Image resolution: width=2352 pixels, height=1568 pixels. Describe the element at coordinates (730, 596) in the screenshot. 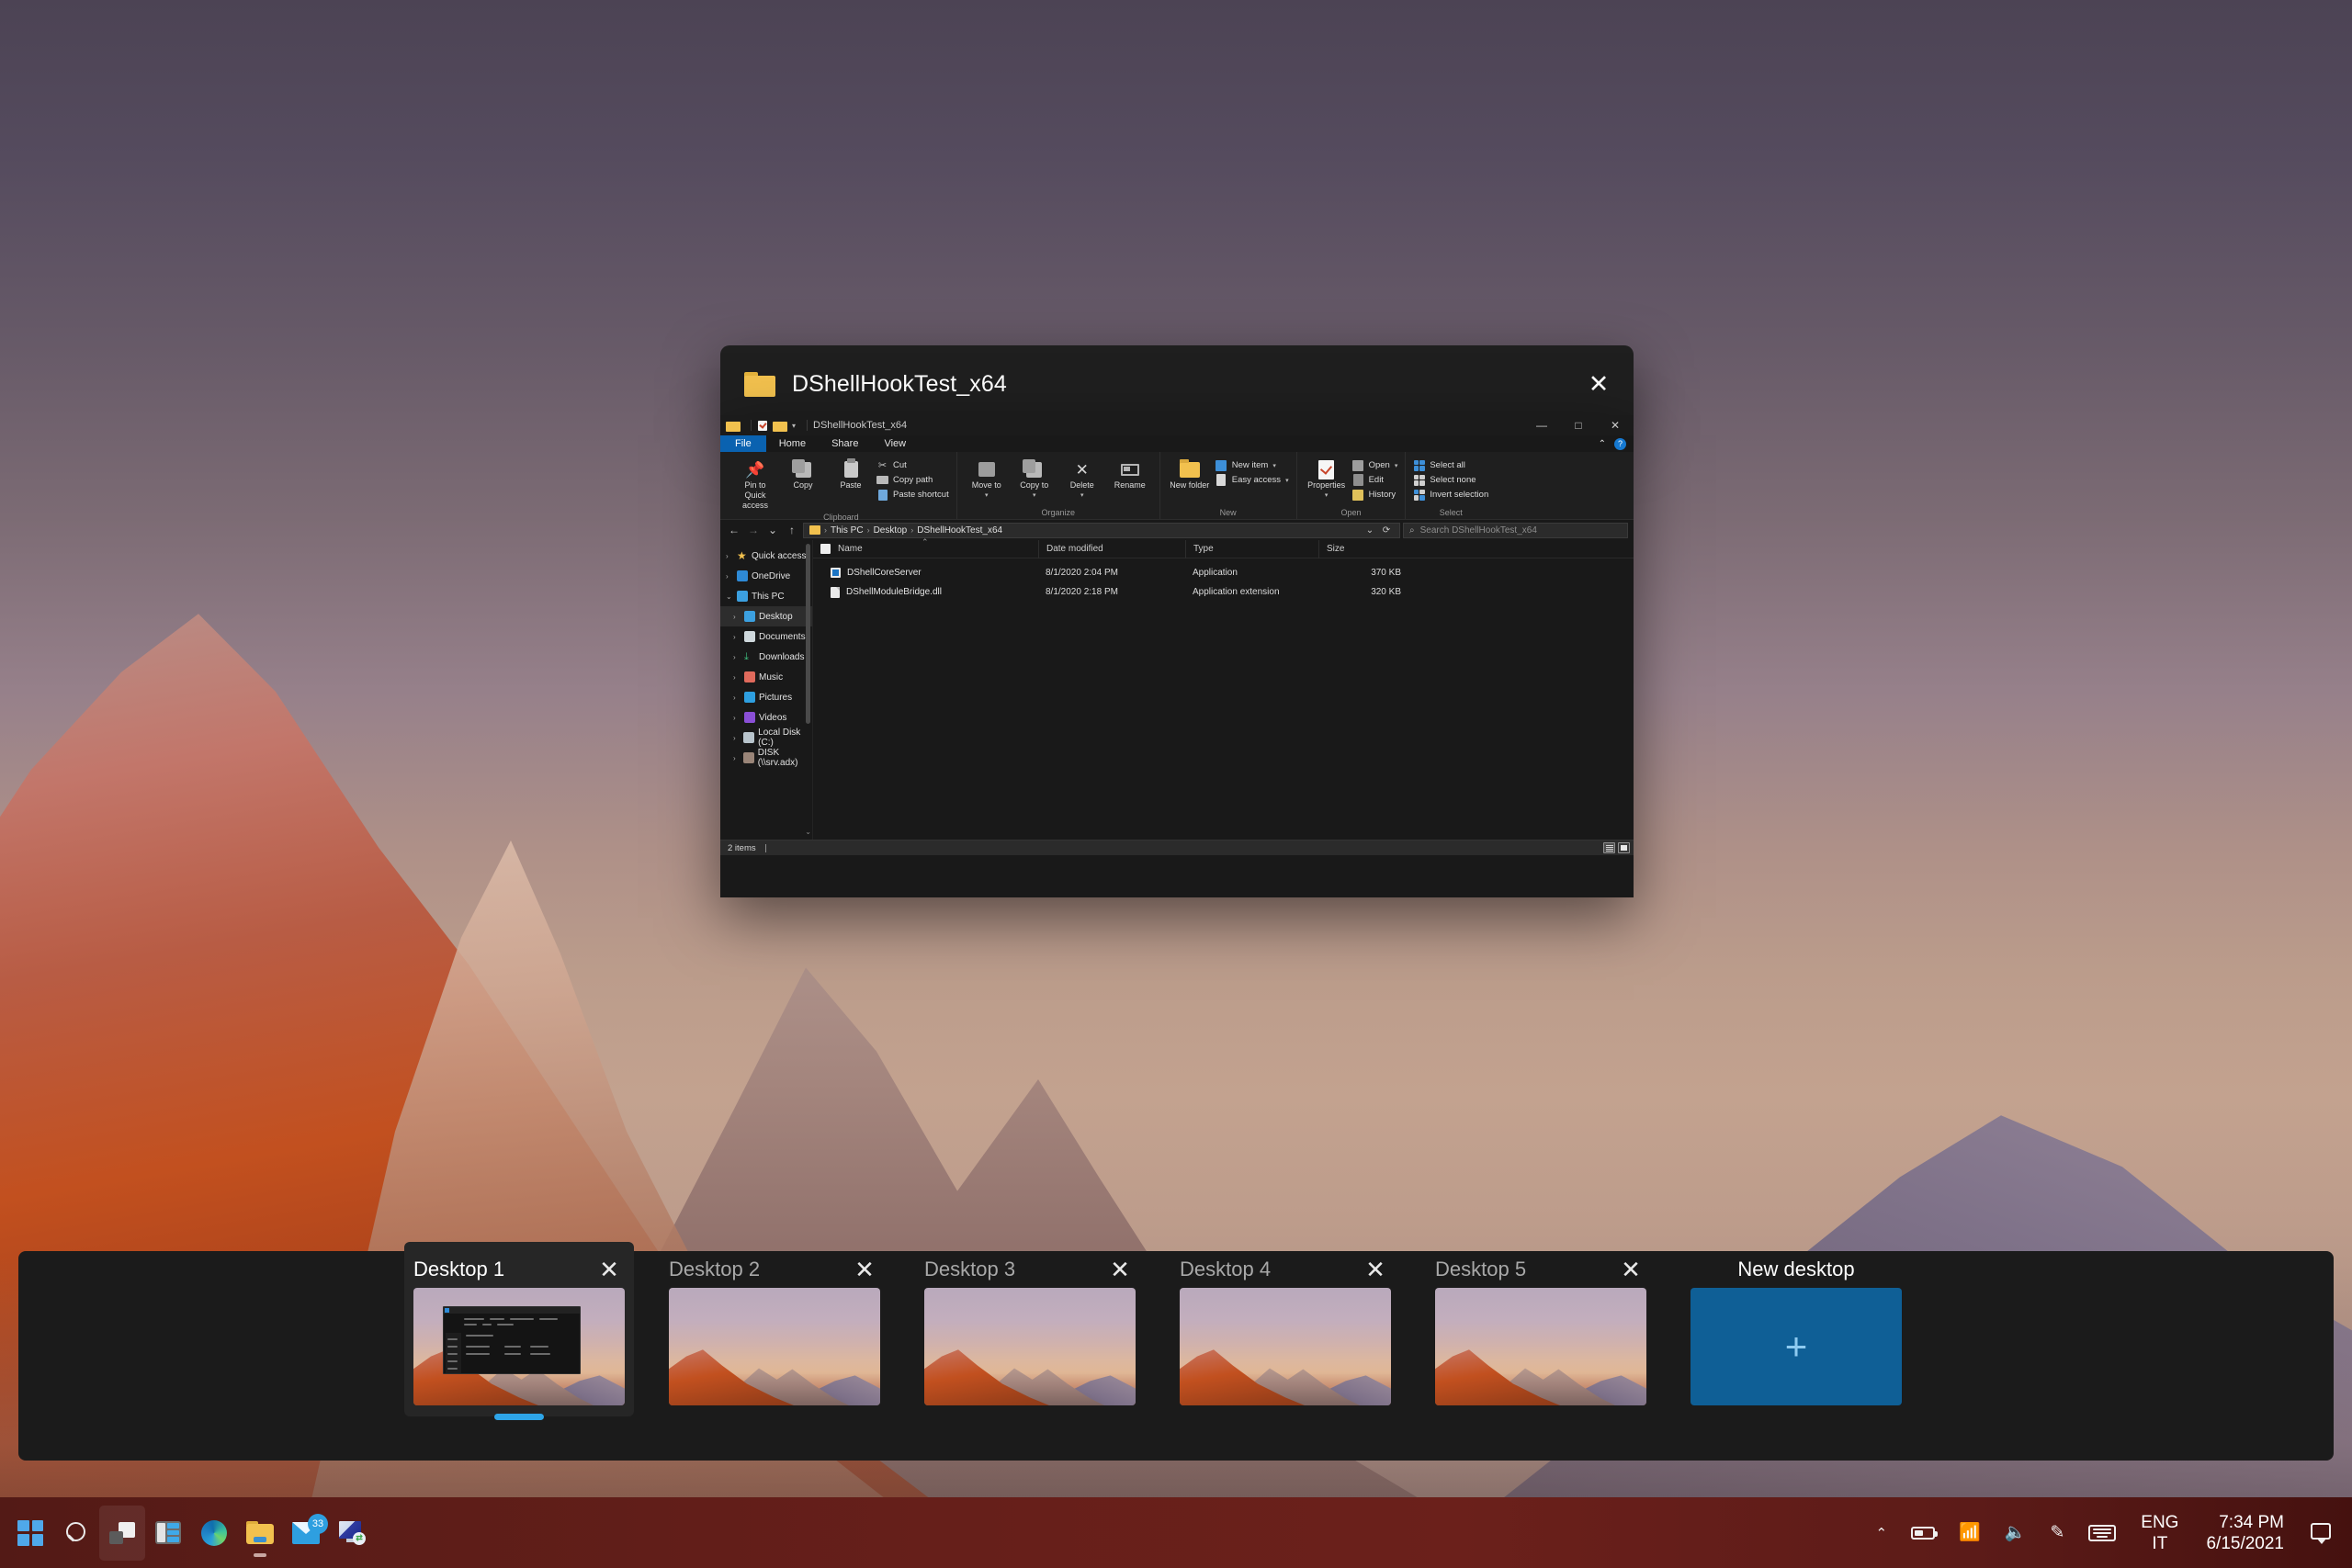

I see `chevron-down-icon: ⌄` at that location.